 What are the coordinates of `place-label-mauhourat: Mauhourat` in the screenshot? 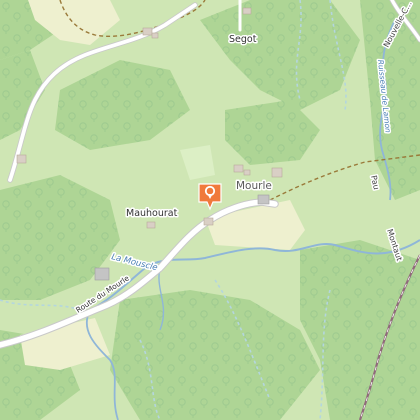 It's located at (152, 213).